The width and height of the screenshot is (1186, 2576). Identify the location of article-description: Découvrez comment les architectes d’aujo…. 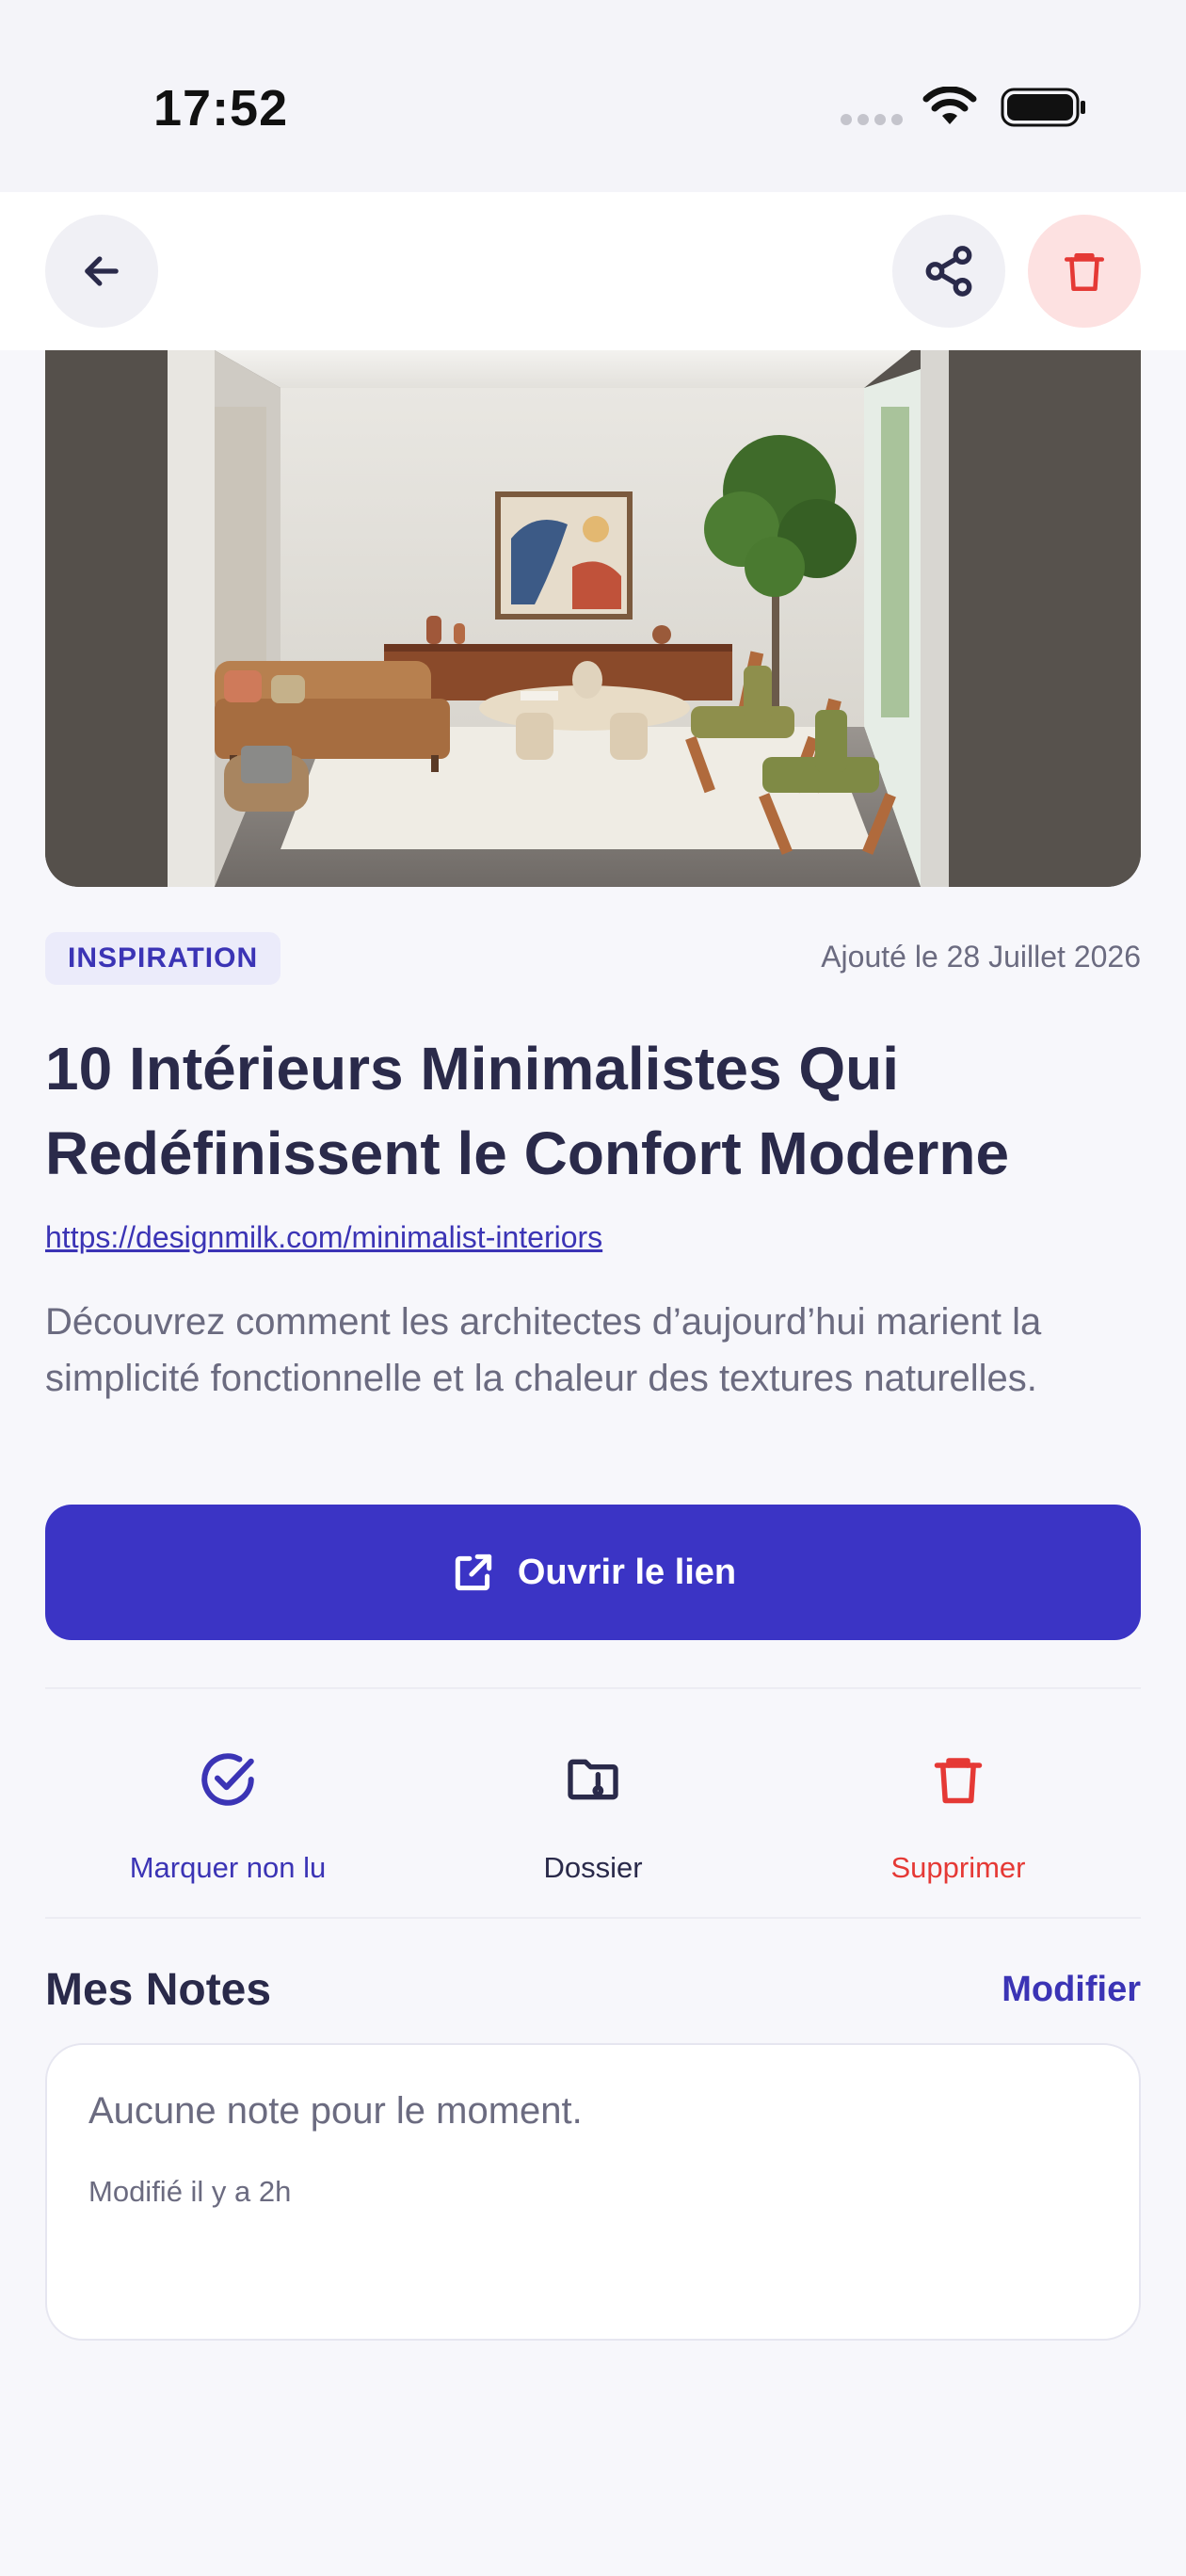
(543, 1350).